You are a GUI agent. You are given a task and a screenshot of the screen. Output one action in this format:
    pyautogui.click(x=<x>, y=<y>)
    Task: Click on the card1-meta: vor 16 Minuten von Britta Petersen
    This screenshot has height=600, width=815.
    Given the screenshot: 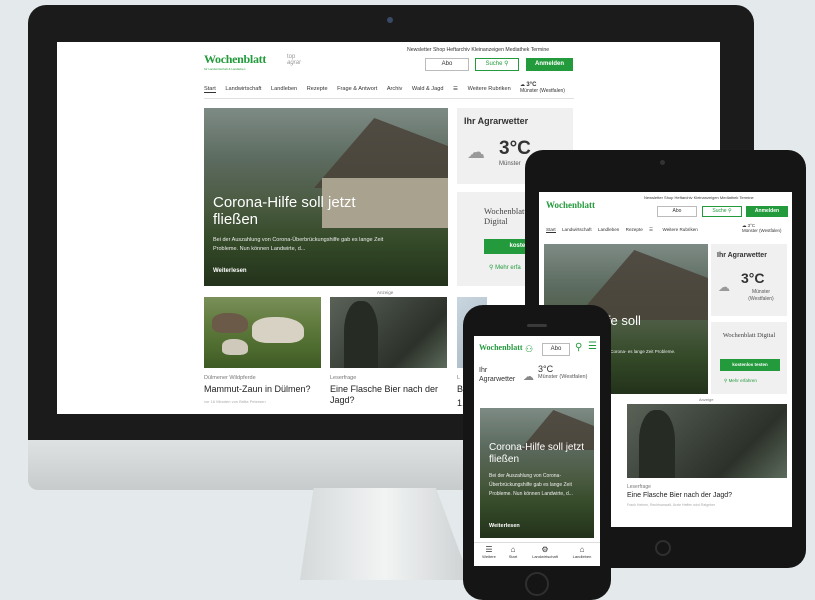 What is the action you would take?
    pyautogui.click(x=235, y=401)
    